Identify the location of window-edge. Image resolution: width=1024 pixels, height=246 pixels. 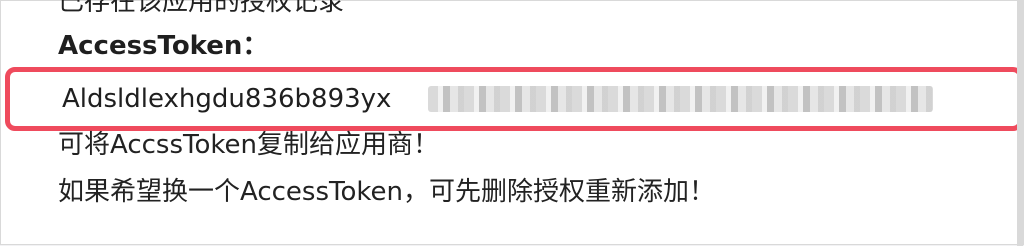
(1020, 123).